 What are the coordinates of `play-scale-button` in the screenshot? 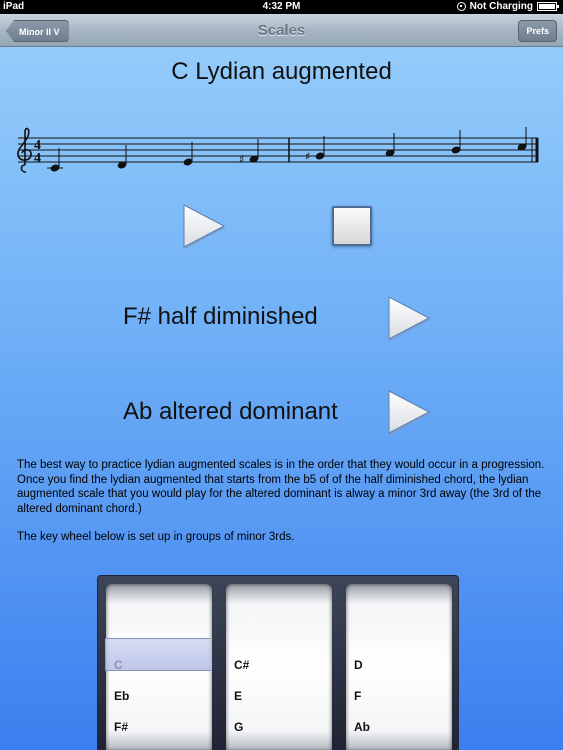 It's located at (204, 226).